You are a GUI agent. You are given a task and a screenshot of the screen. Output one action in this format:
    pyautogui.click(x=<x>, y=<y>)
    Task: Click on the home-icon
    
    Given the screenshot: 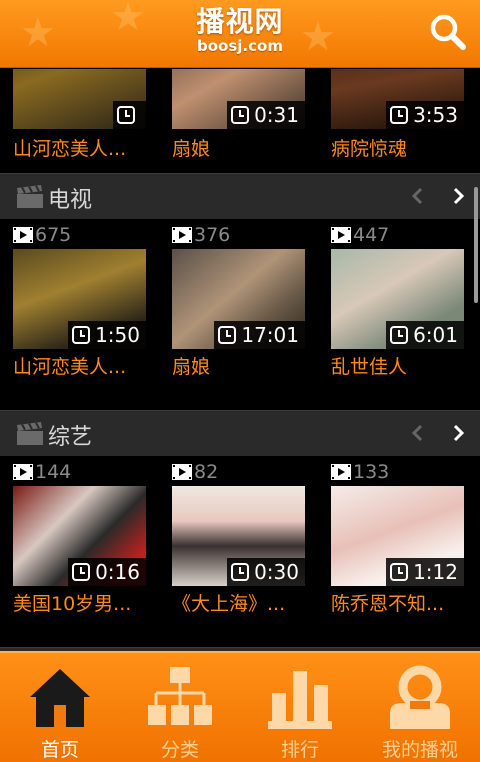 What is the action you would take?
    pyautogui.click(x=60, y=698)
    